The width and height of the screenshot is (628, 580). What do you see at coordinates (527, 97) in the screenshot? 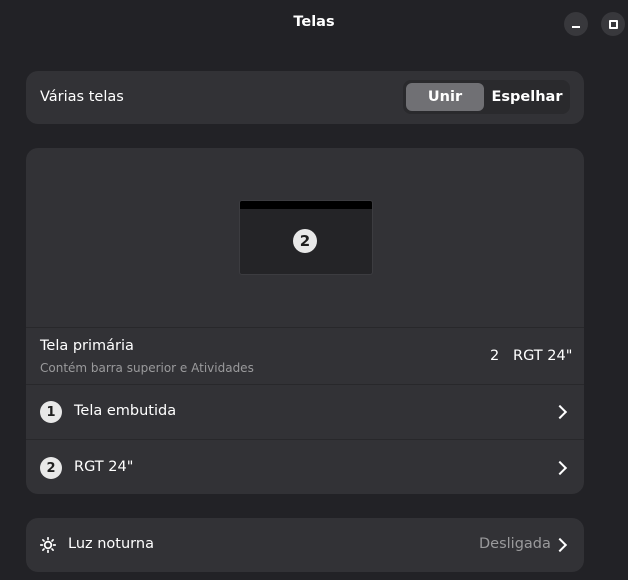
I see `mirror-displays-button: Espelhar` at bounding box center [527, 97].